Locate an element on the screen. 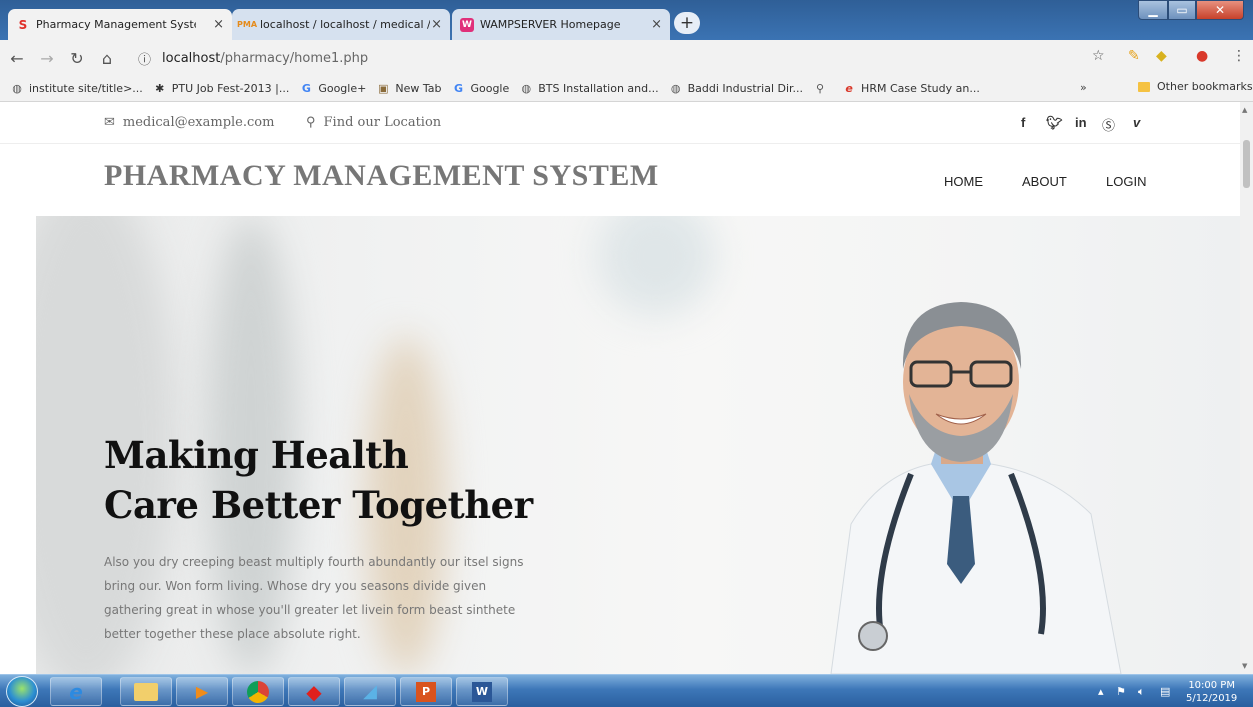 This screenshot has height=707, width=1253. tray-expand-icon: ▴ is located at coordinates (1101, 691).